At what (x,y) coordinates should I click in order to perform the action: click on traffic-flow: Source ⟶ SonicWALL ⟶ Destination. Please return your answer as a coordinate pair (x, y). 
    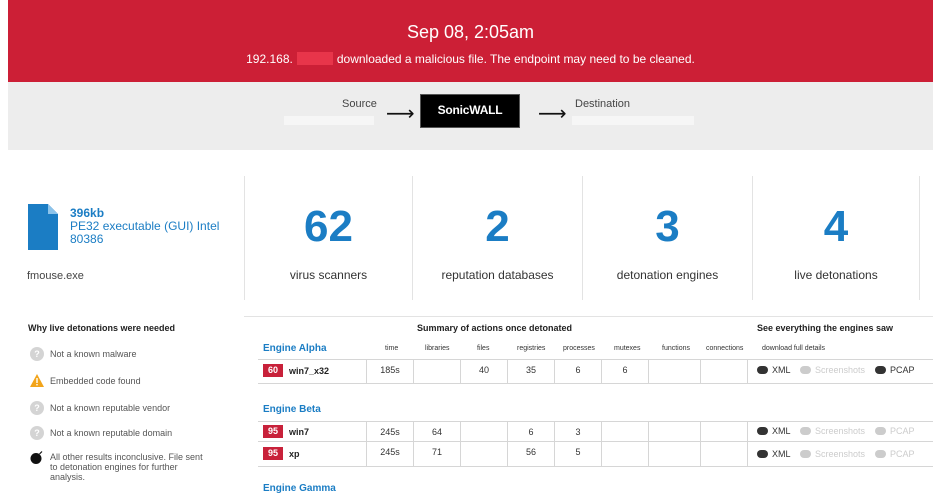
    Looking at the image, I should click on (470, 116).